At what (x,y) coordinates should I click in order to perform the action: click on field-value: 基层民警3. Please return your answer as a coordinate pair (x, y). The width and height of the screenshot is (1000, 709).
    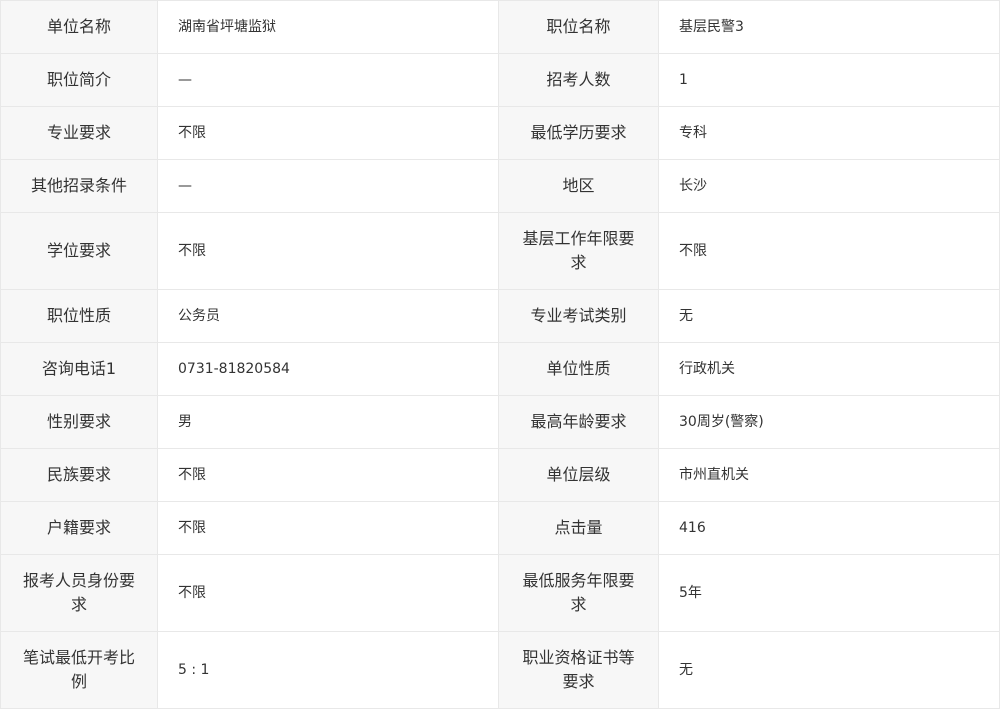
    Looking at the image, I should click on (829, 27).